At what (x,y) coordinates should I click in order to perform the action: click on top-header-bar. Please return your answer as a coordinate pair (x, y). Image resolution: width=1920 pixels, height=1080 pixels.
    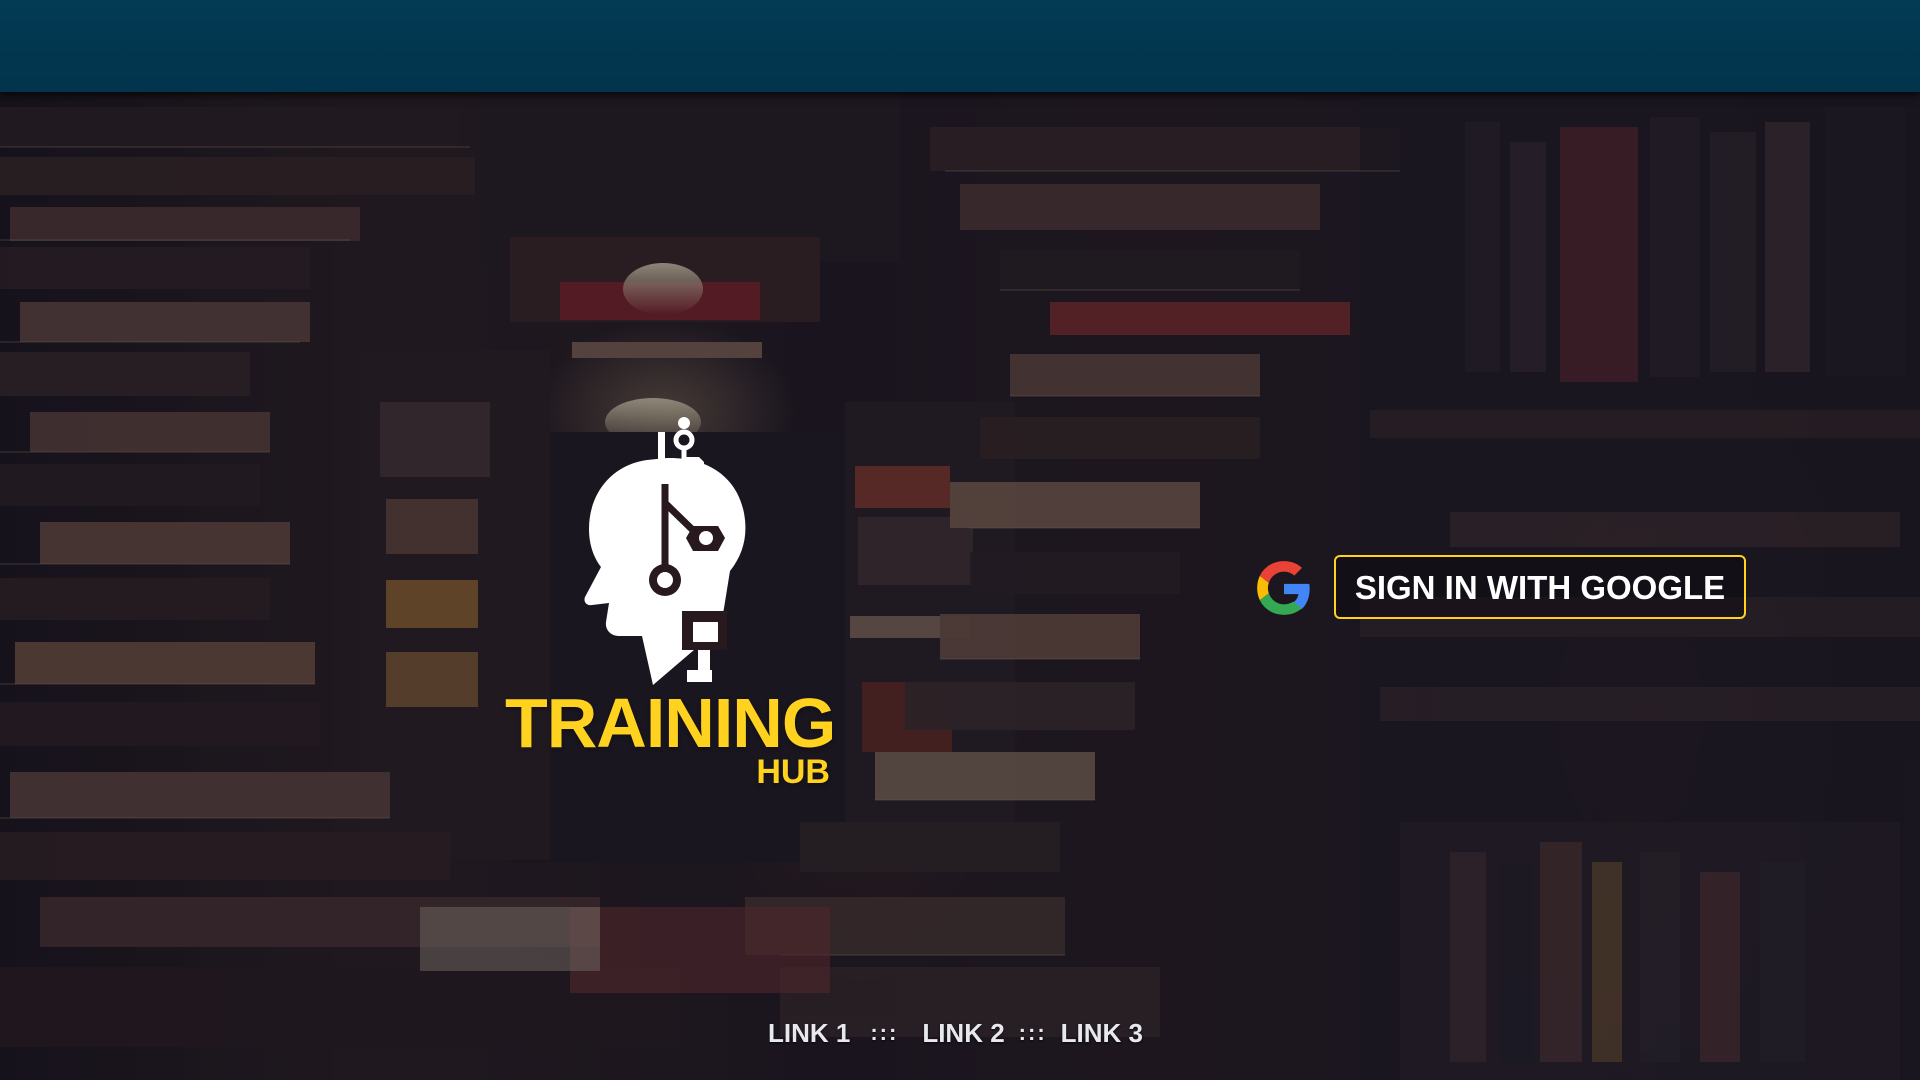
    Looking at the image, I should click on (960, 46).